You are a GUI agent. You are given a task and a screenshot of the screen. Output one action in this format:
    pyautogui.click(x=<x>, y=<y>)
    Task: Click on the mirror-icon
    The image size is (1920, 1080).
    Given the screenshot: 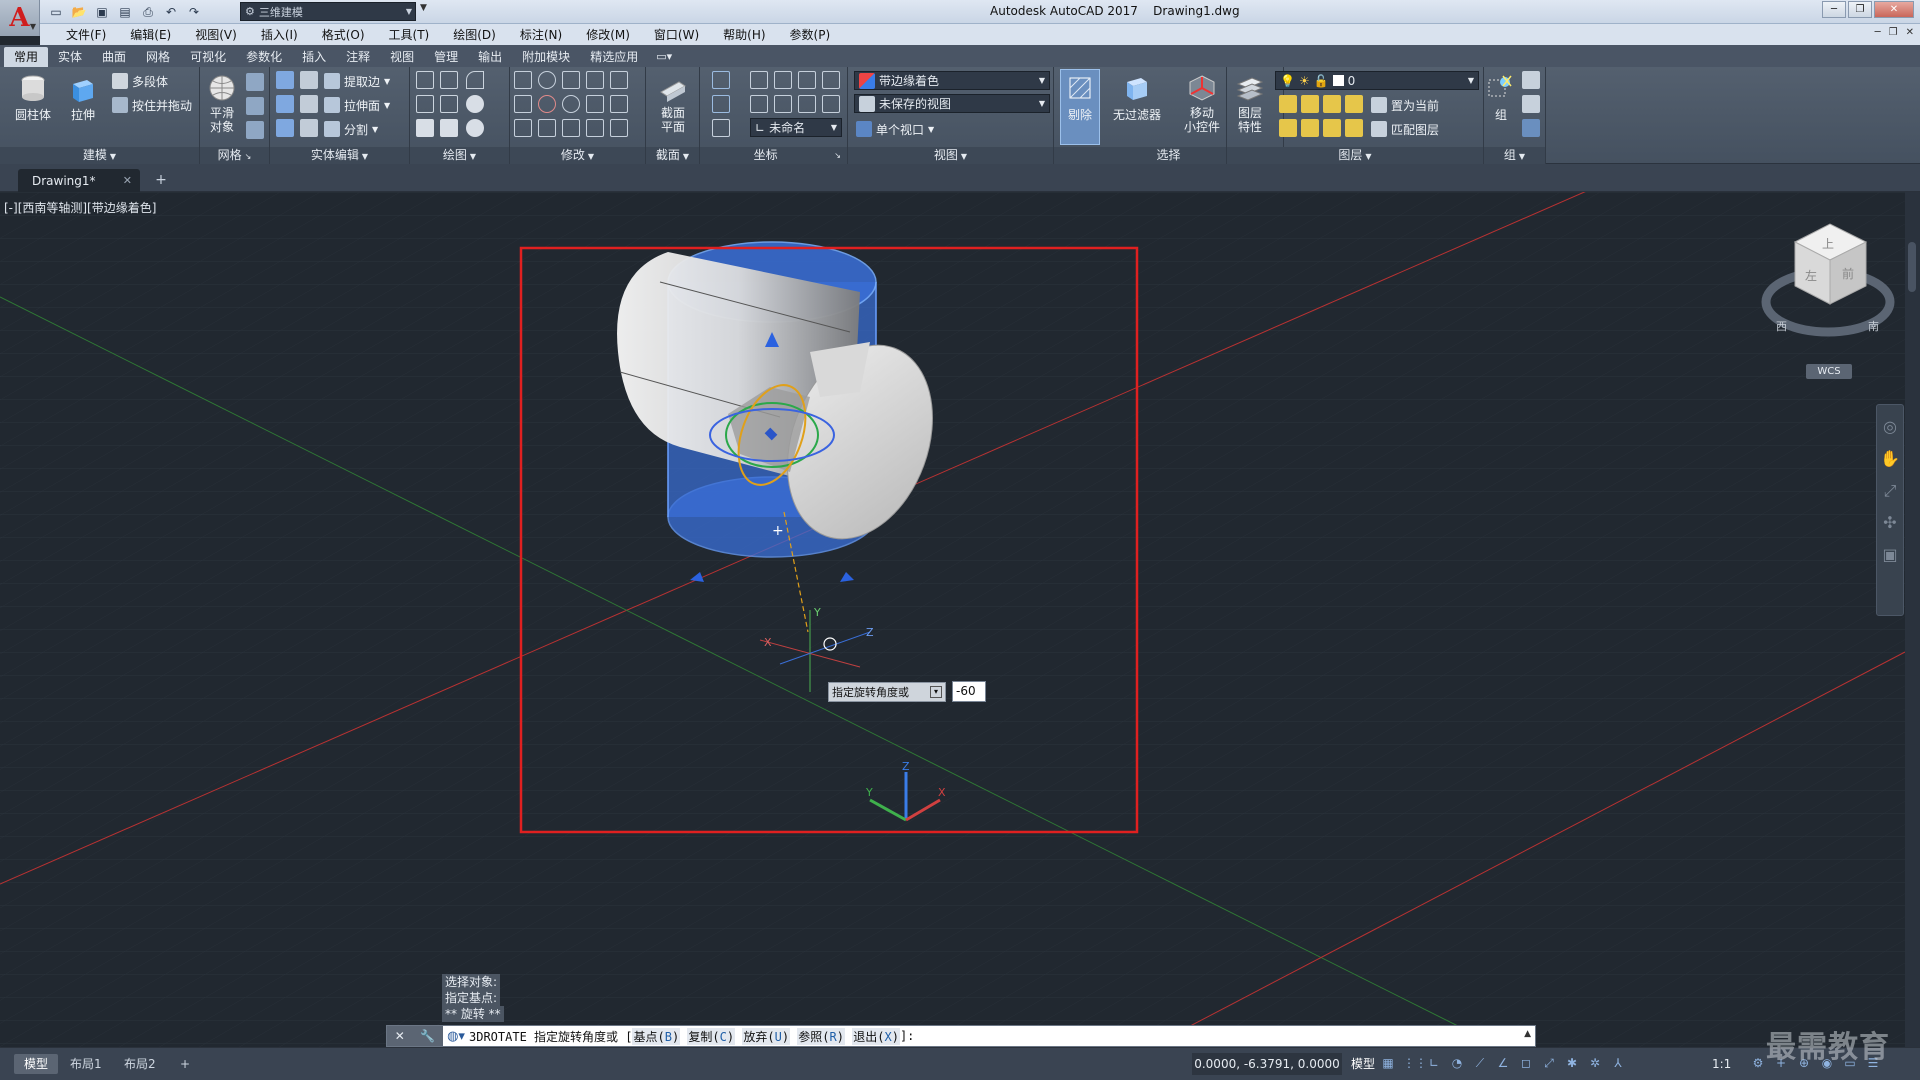 What is the action you would take?
    pyautogui.click(x=619, y=80)
    